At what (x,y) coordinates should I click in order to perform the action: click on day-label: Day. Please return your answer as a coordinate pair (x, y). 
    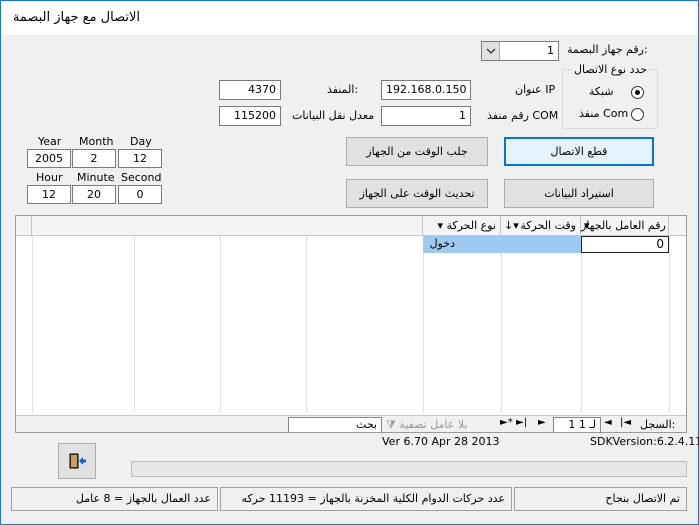
    Looking at the image, I should click on (141, 141).